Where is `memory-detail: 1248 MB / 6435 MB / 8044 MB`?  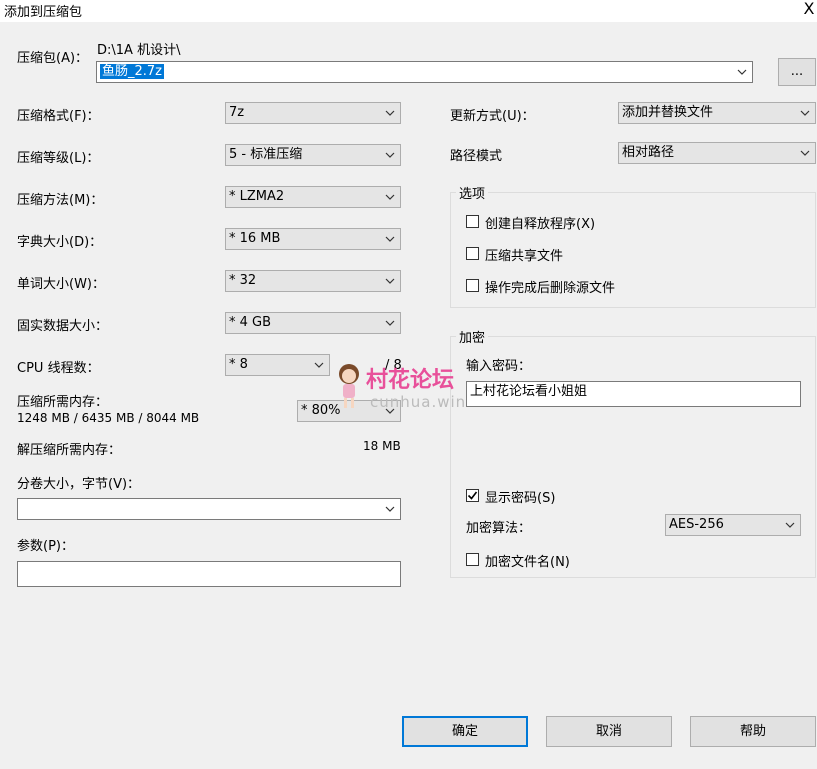 memory-detail: 1248 MB / 6435 MB / 8044 MB is located at coordinates (108, 418).